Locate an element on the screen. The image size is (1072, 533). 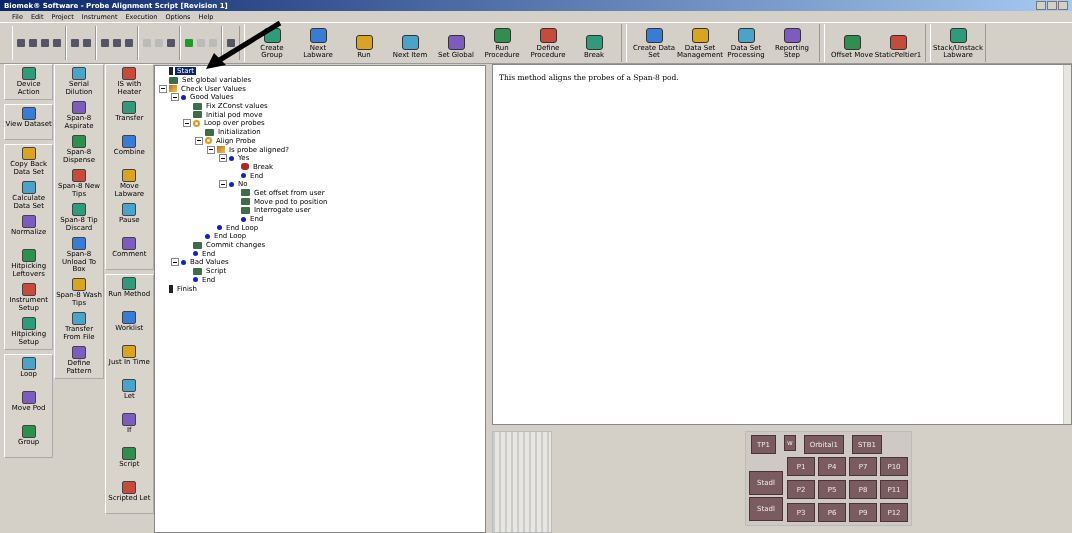
minimize-button is located at coordinates (1041, 5).